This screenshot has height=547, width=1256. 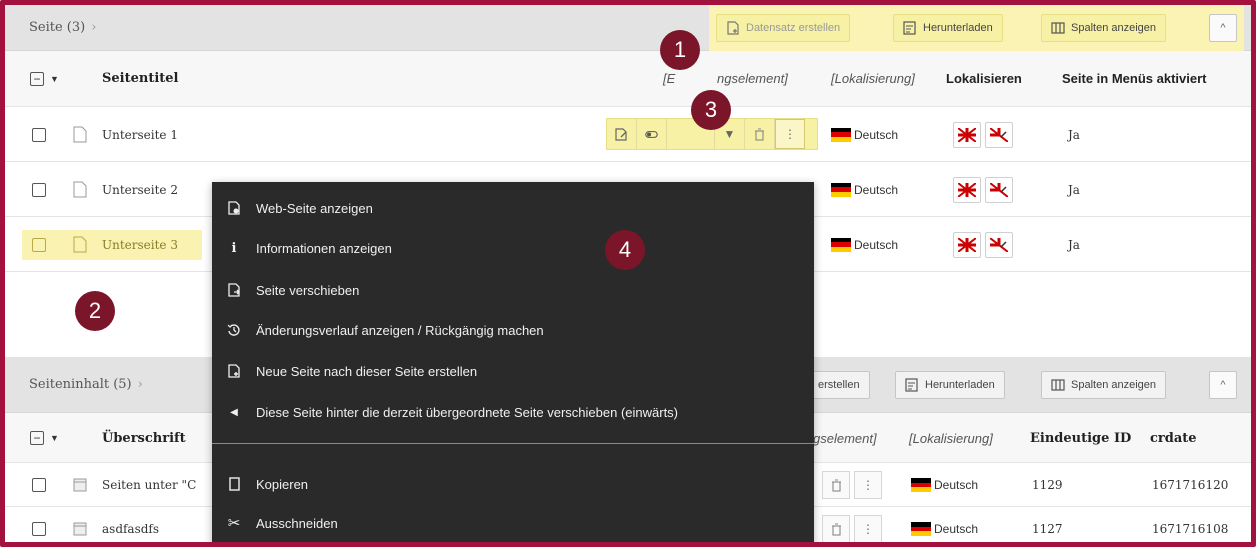 I want to click on menu-item-copy: Kopieren, so click(x=513, y=484).